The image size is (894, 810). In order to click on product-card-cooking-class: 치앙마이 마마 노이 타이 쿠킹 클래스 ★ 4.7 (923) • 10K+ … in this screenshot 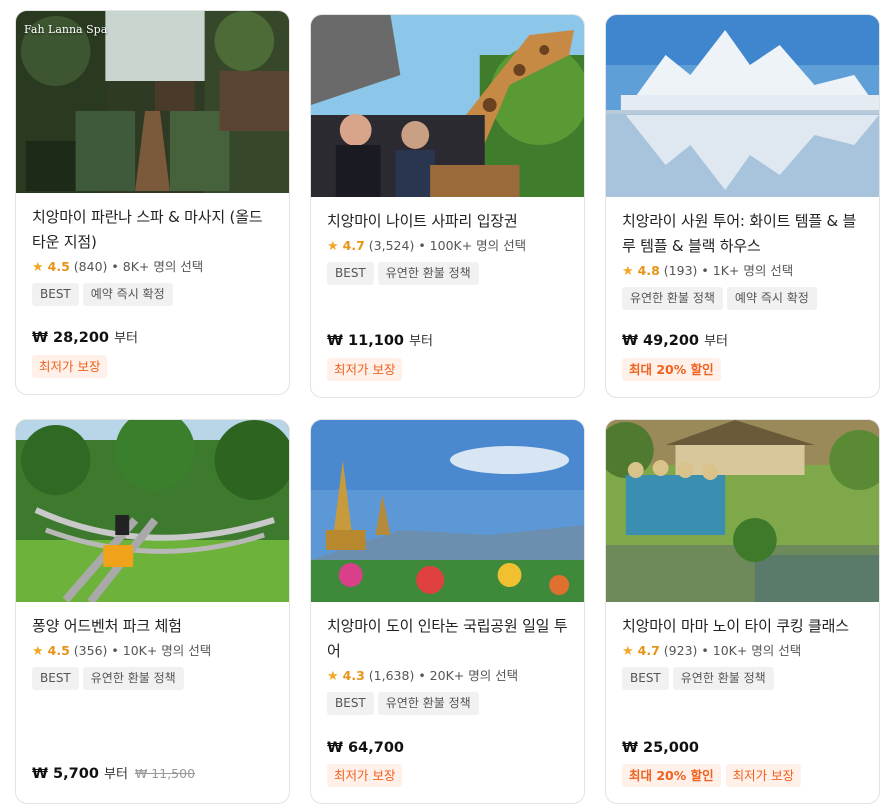, I will do `click(742, 611)`.